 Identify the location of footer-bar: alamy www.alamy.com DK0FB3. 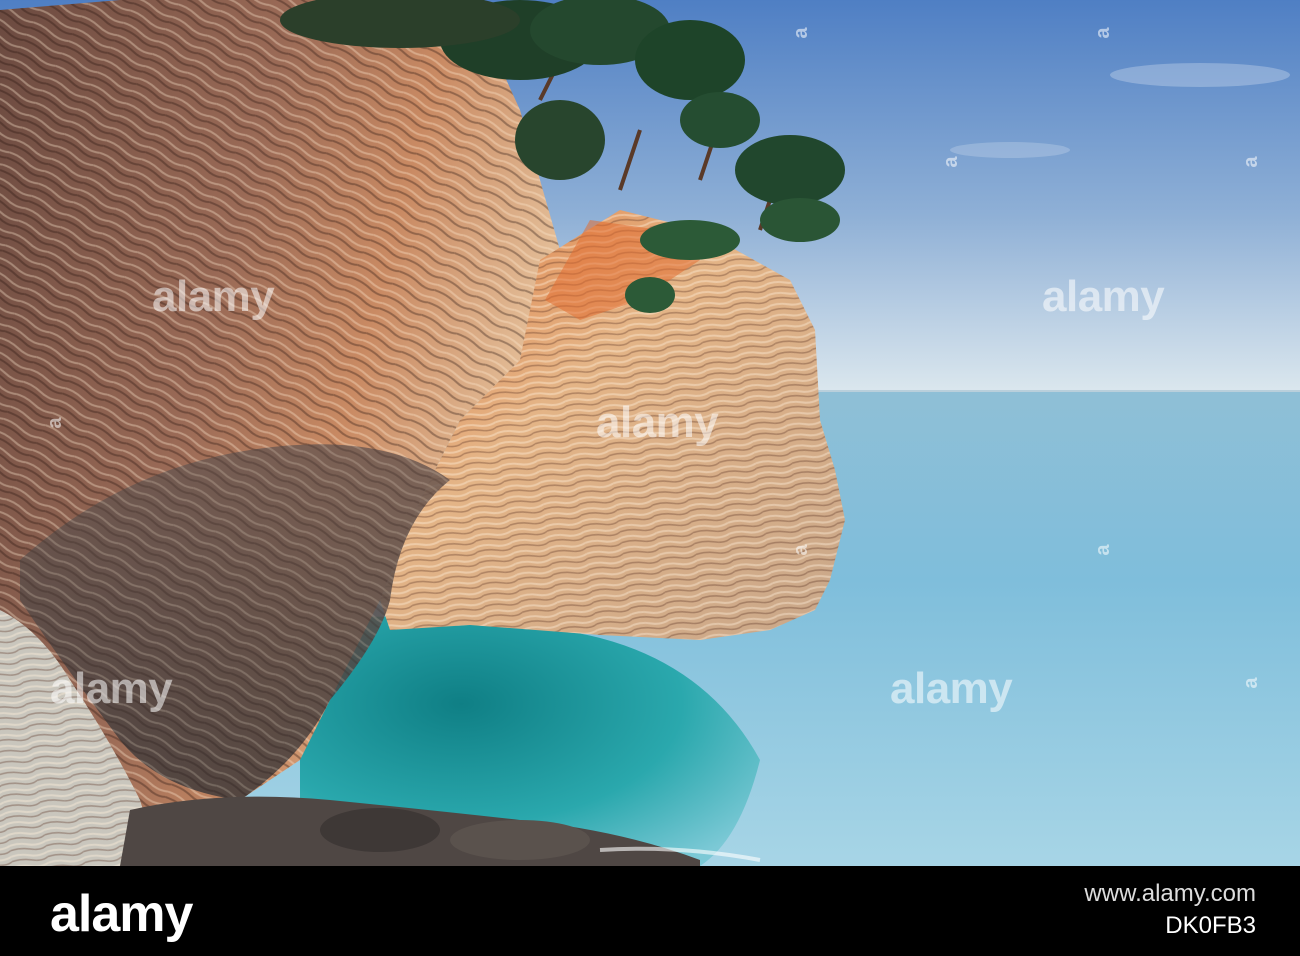
(650, 911).